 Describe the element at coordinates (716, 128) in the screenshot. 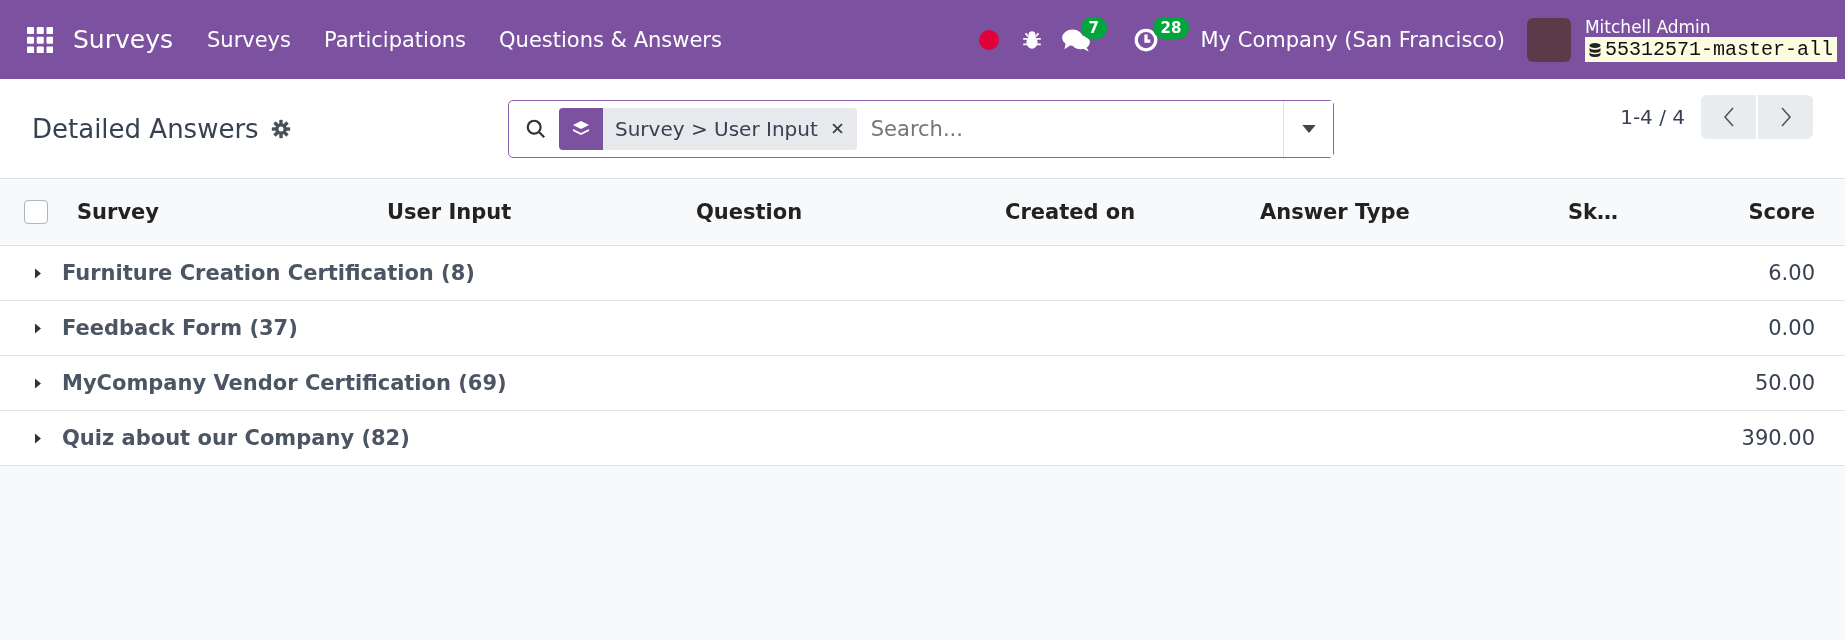

I see `facet-label: Survey > User Input` at that location.